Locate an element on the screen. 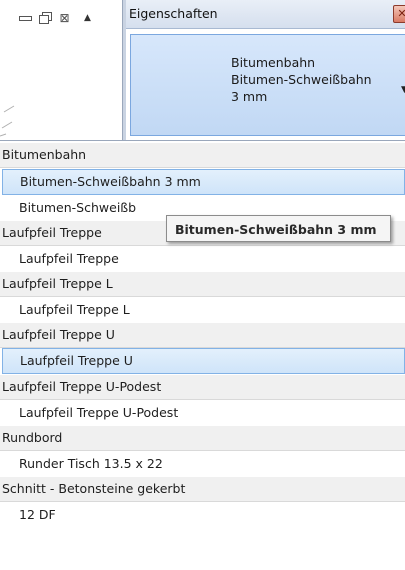  type-selector-label: Bitumenbahn Bitumen-Schweißbahn 3 mm is located at coordinates (301, 79).